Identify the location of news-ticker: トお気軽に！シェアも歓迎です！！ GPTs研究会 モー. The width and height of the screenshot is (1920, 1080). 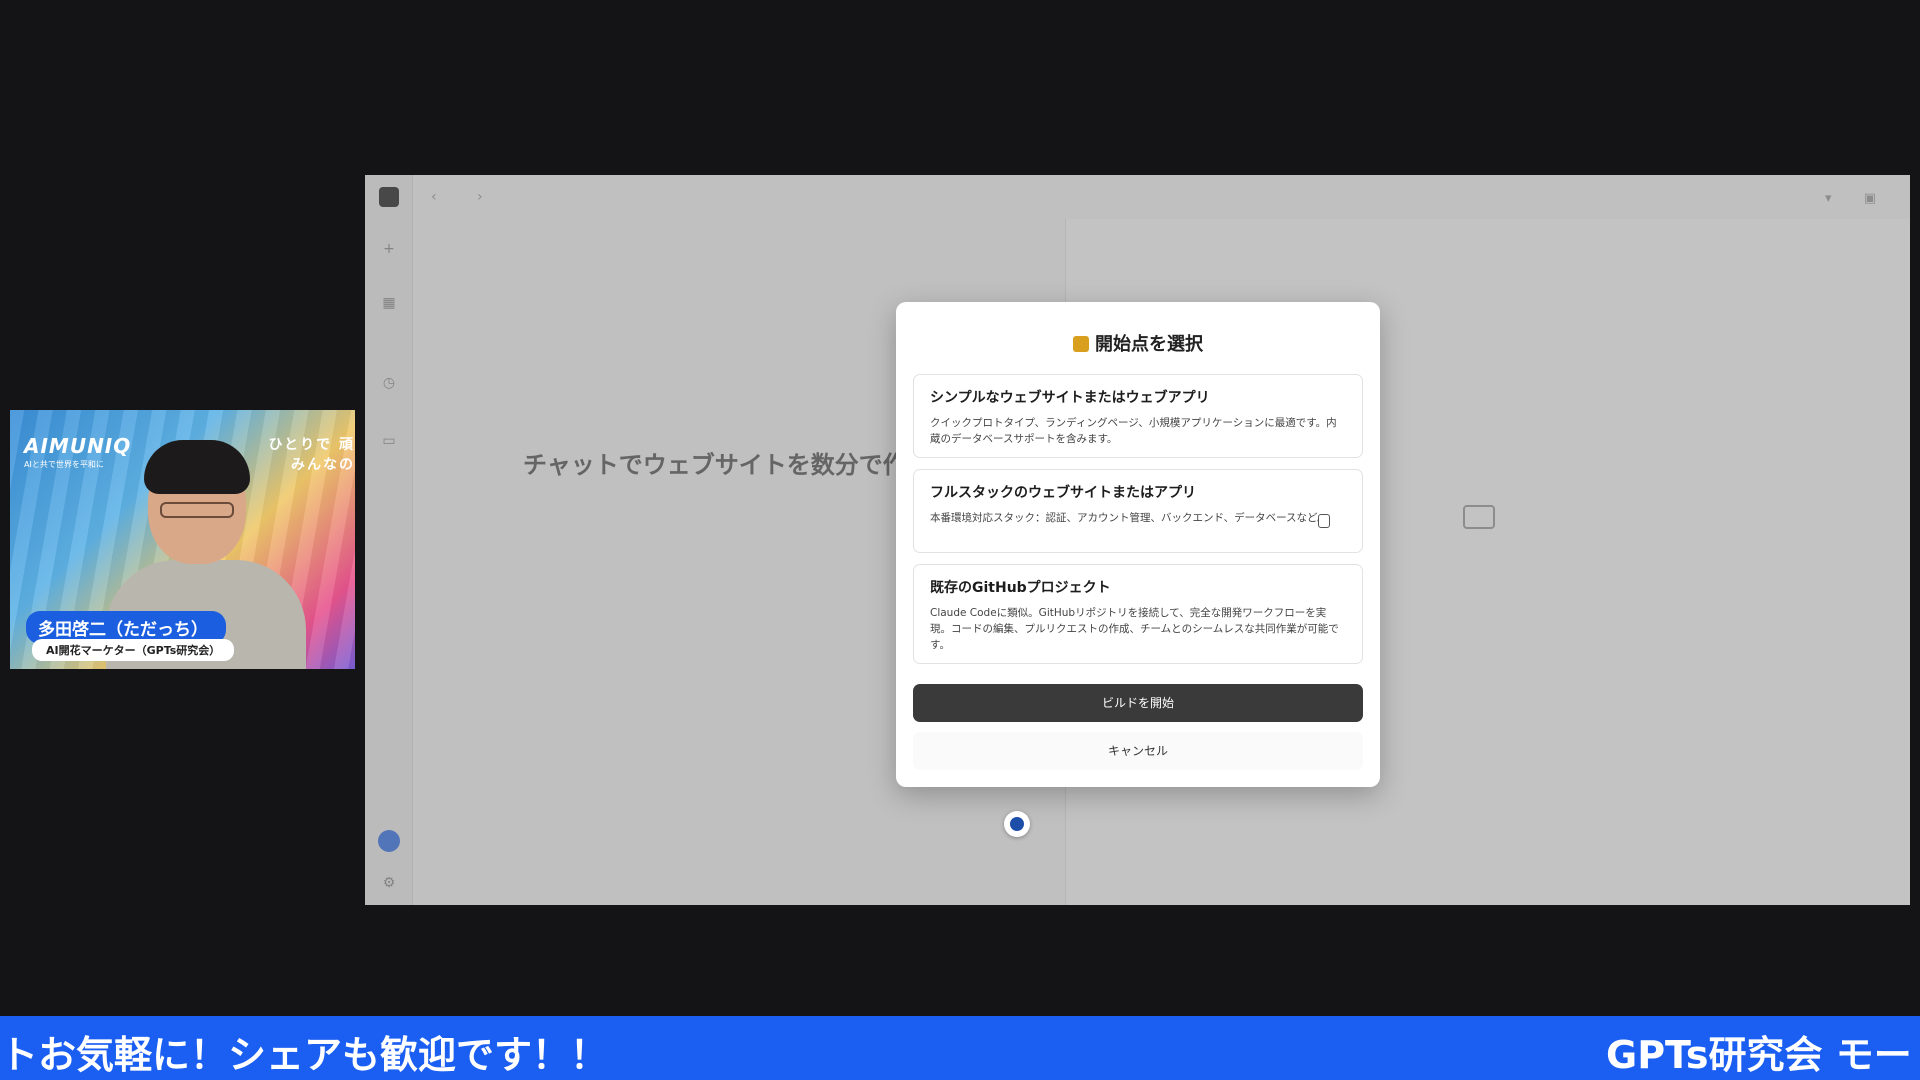
(960, 1048).